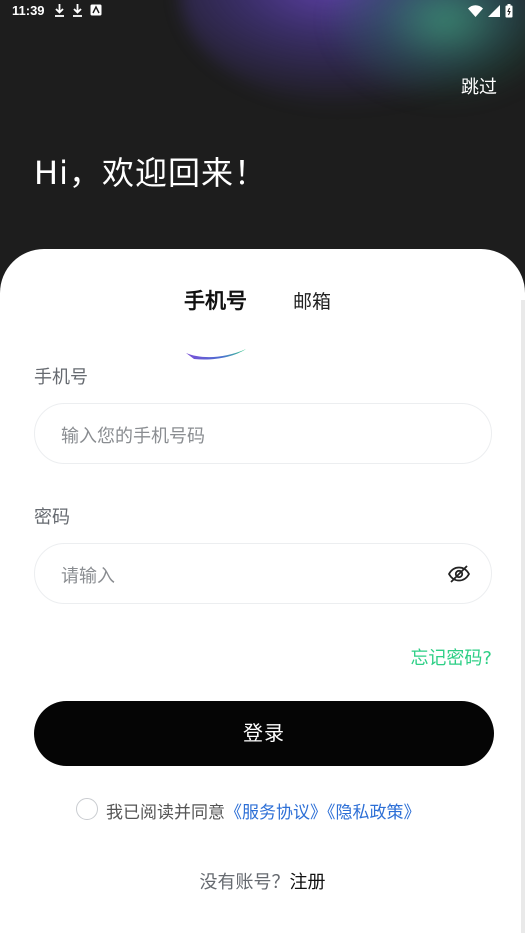 Image resolution: width=525 pixels, height=933 pixels. I want to click on tab-email: 邮箱, so click(312, 300).